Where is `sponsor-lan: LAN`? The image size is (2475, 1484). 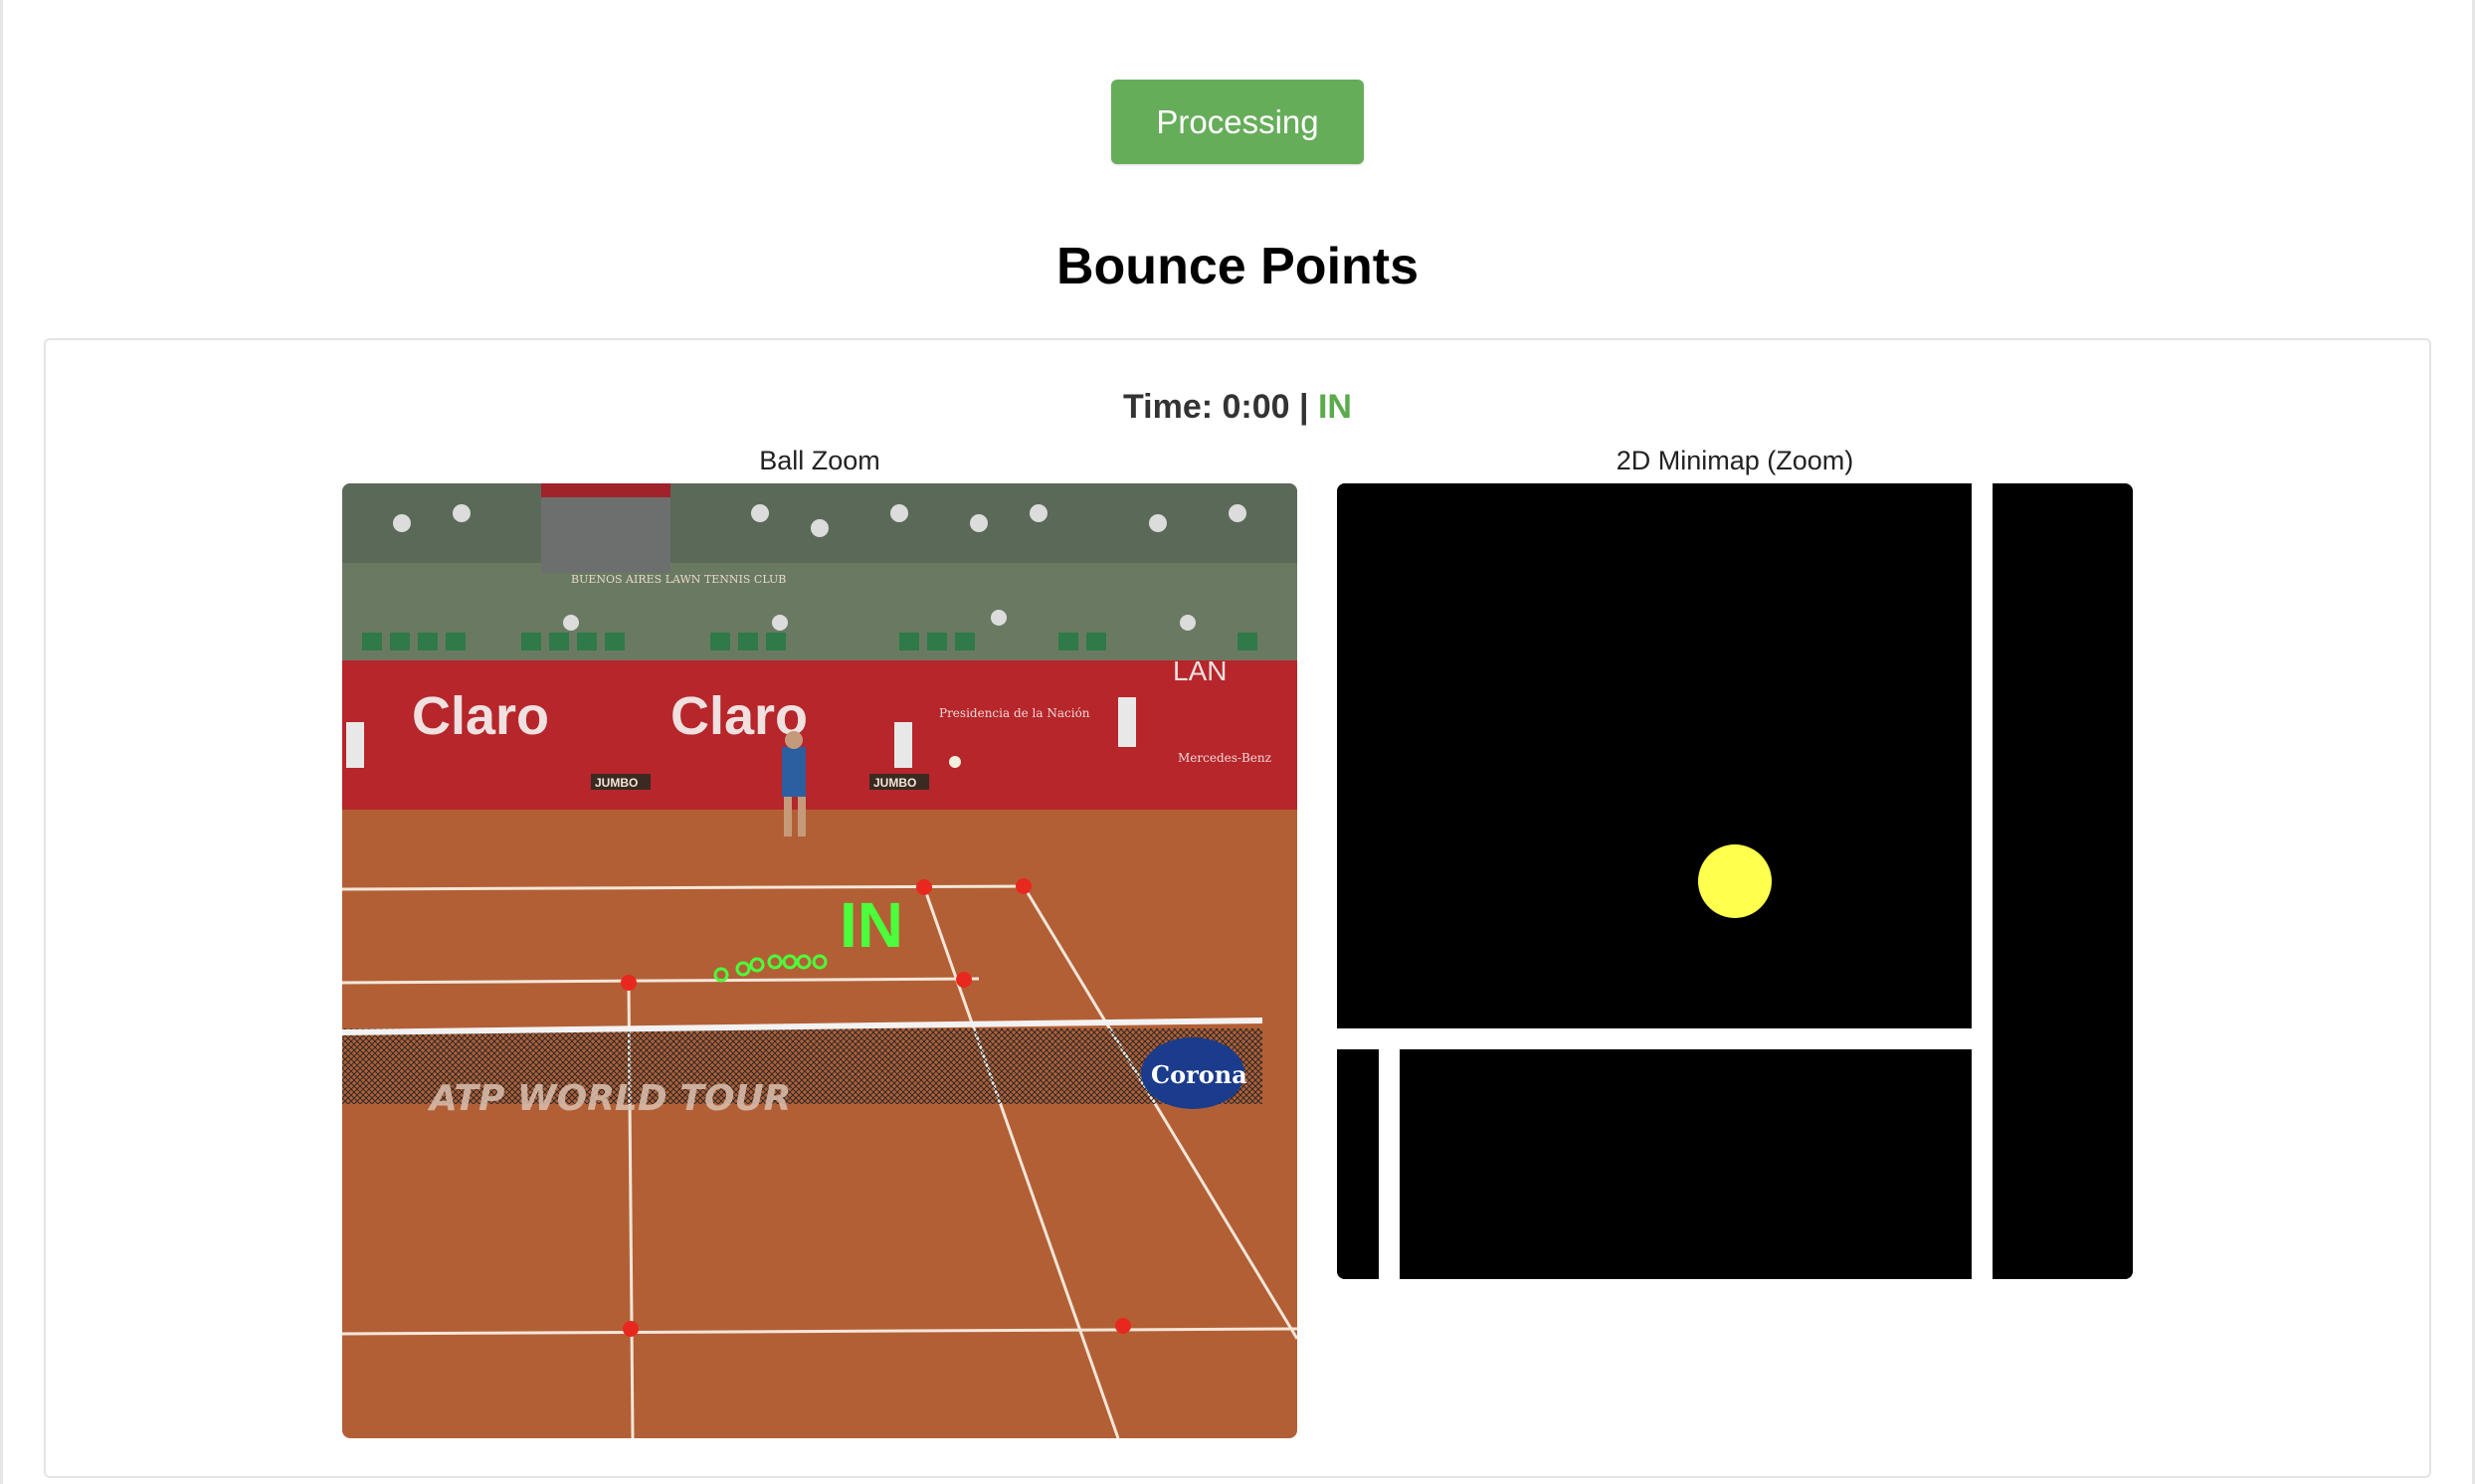 sponsor-lan: LAN is located at coordinates (1200, 670).